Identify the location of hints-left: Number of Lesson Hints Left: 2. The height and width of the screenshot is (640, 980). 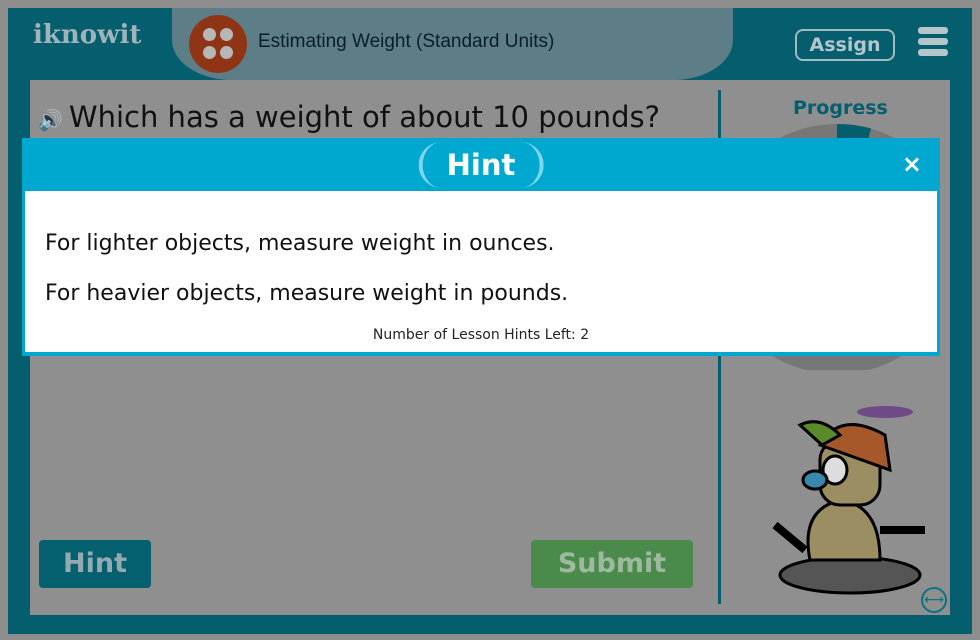
(481, 335).